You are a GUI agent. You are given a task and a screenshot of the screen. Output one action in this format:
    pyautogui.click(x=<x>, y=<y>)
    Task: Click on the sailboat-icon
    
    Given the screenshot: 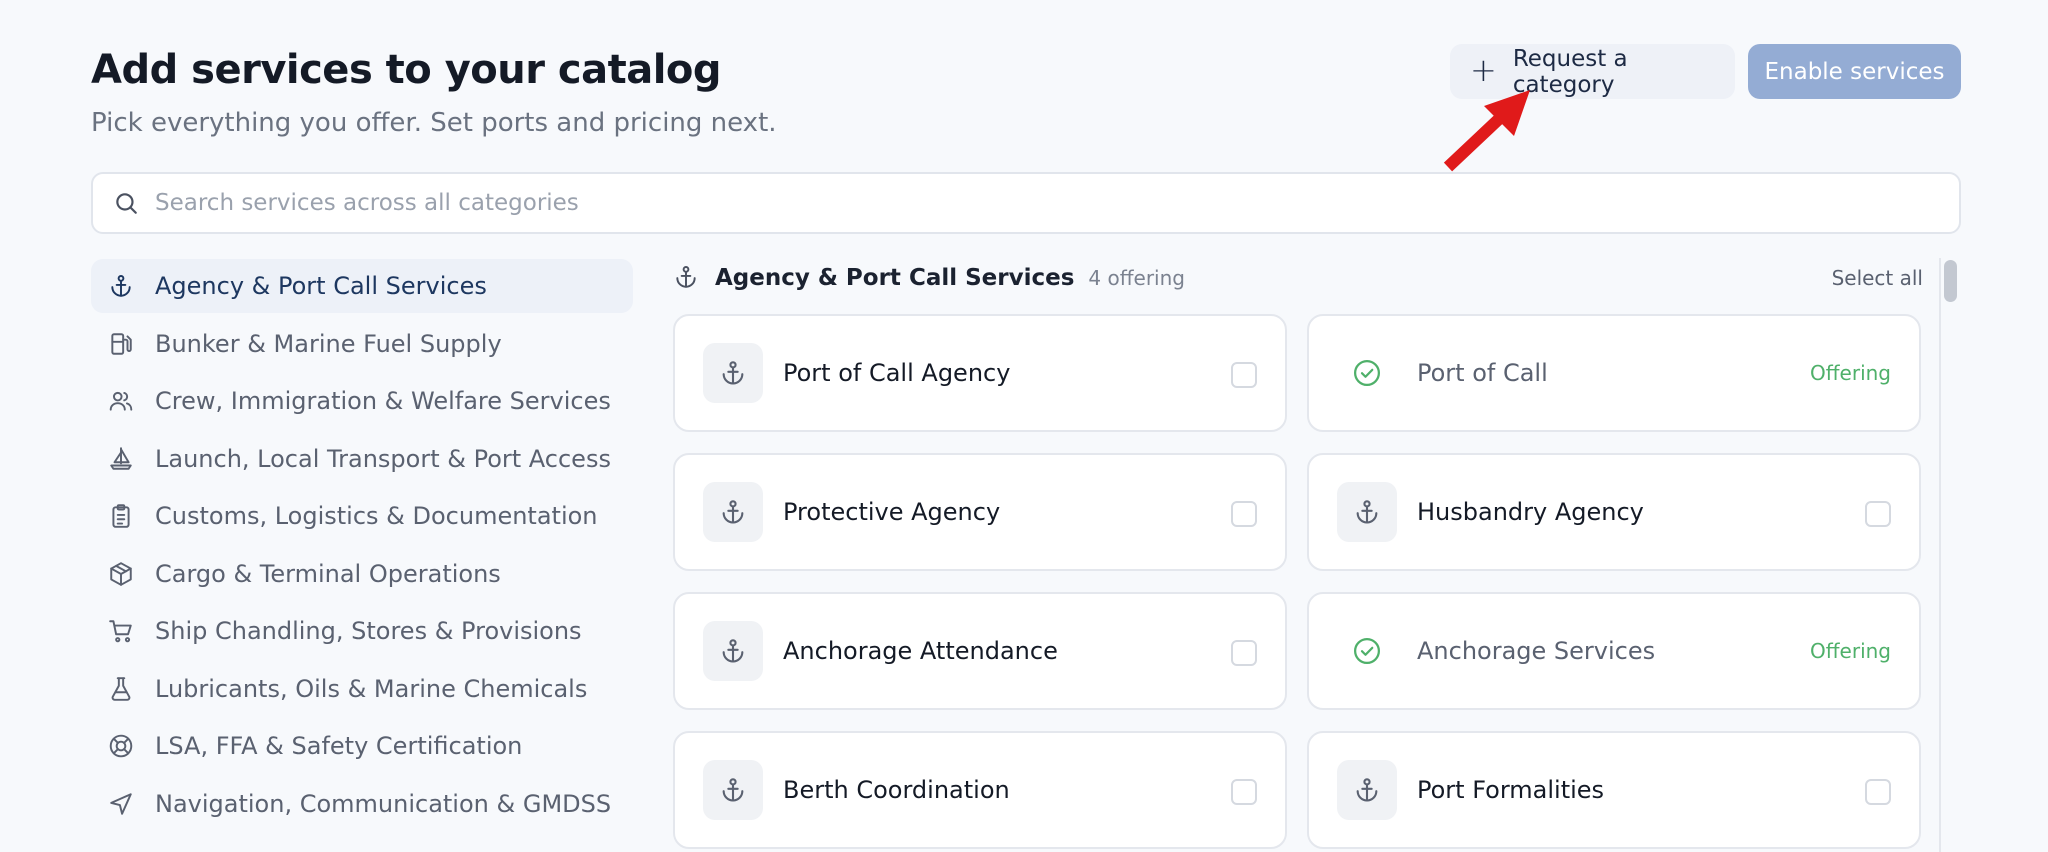 What is the action you would take?
    pyautogui.click(x=121, y=459)
    